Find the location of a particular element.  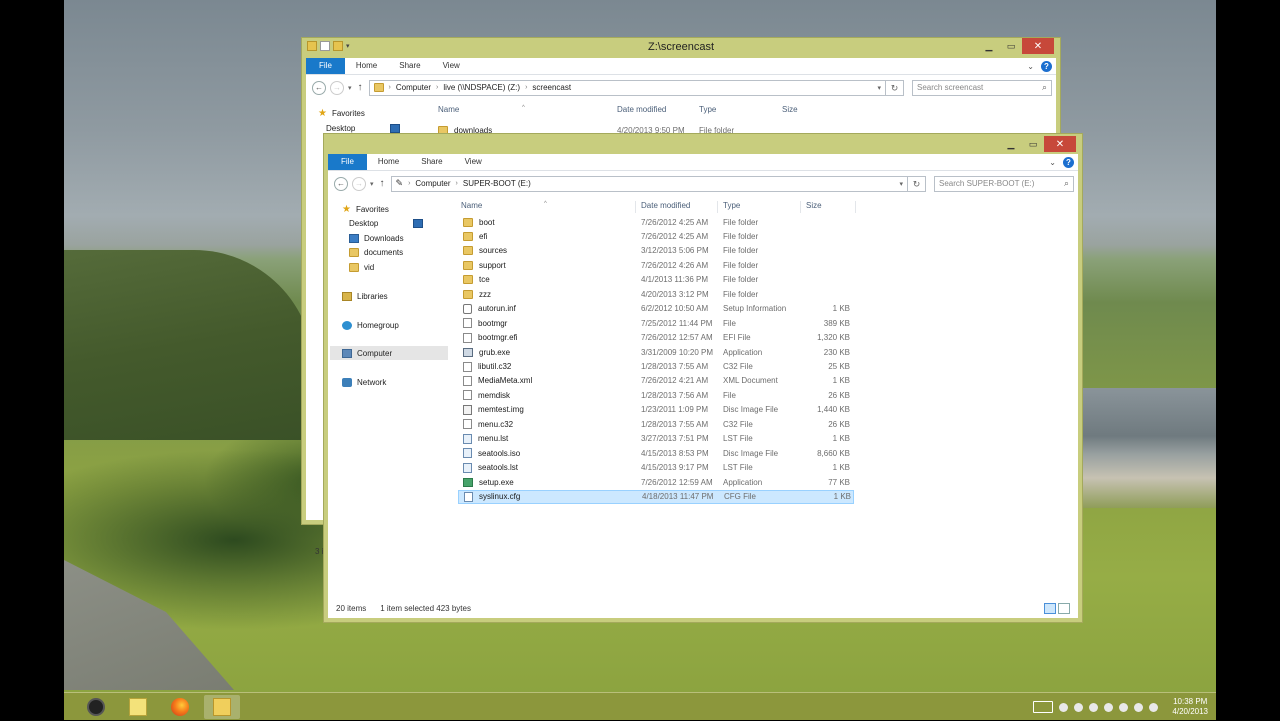

taskbar-obs is located at coordinates (96, 707).